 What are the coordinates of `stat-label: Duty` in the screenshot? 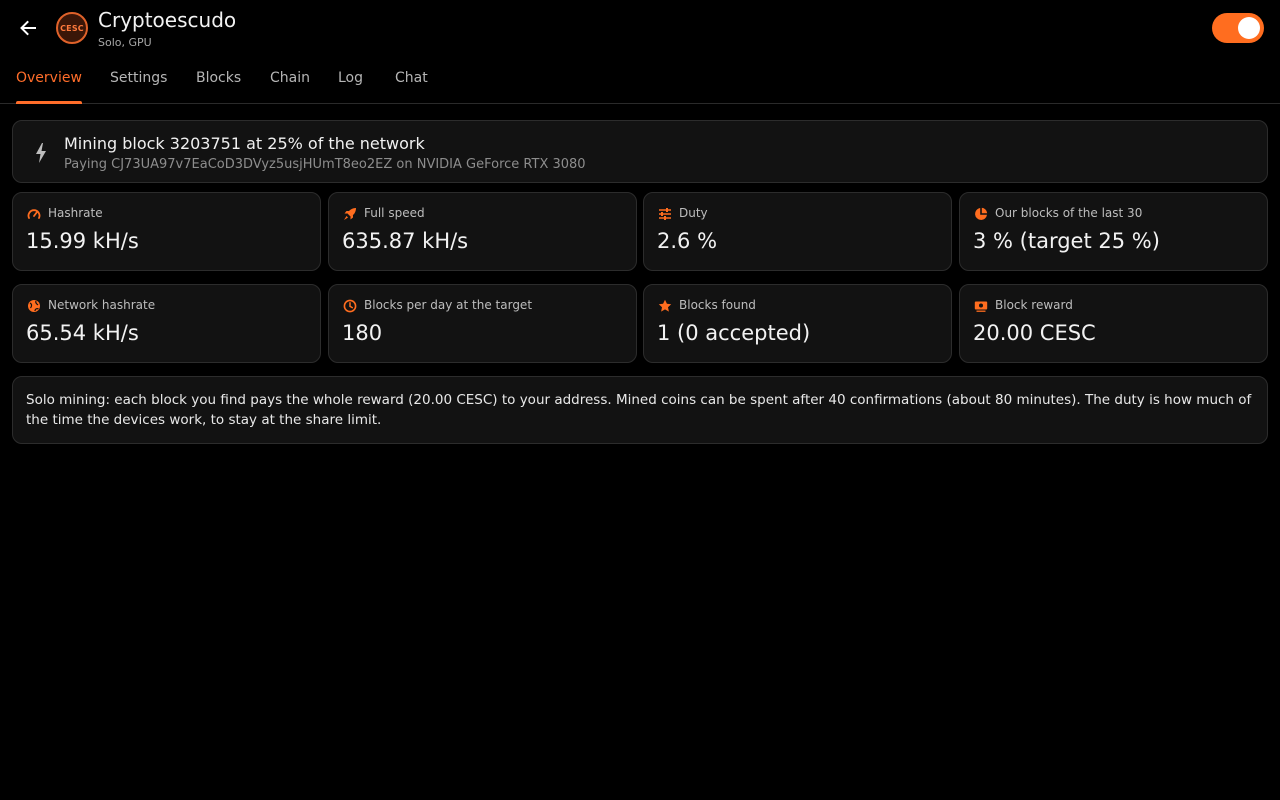 It's located at (693, 213).